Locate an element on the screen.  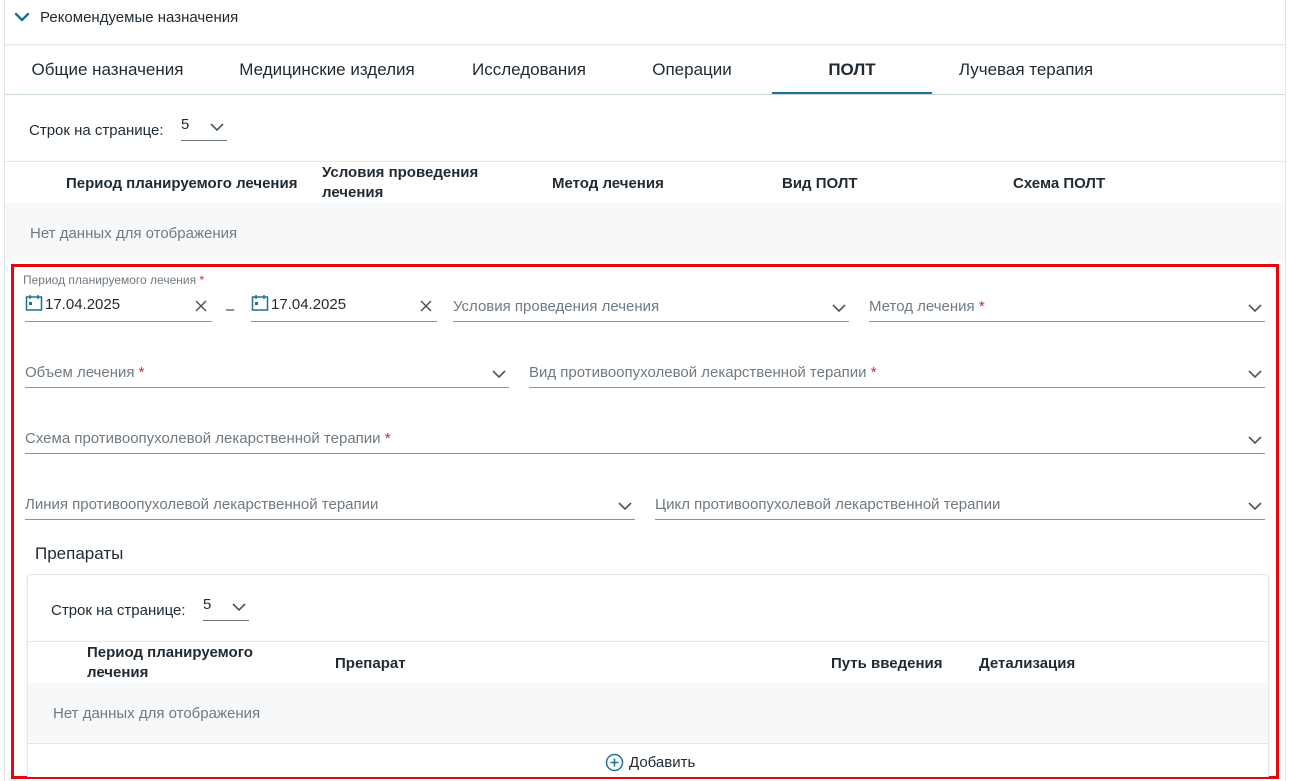
volume-placeholder: Объем лечения * is located at coordinates (85, 372).